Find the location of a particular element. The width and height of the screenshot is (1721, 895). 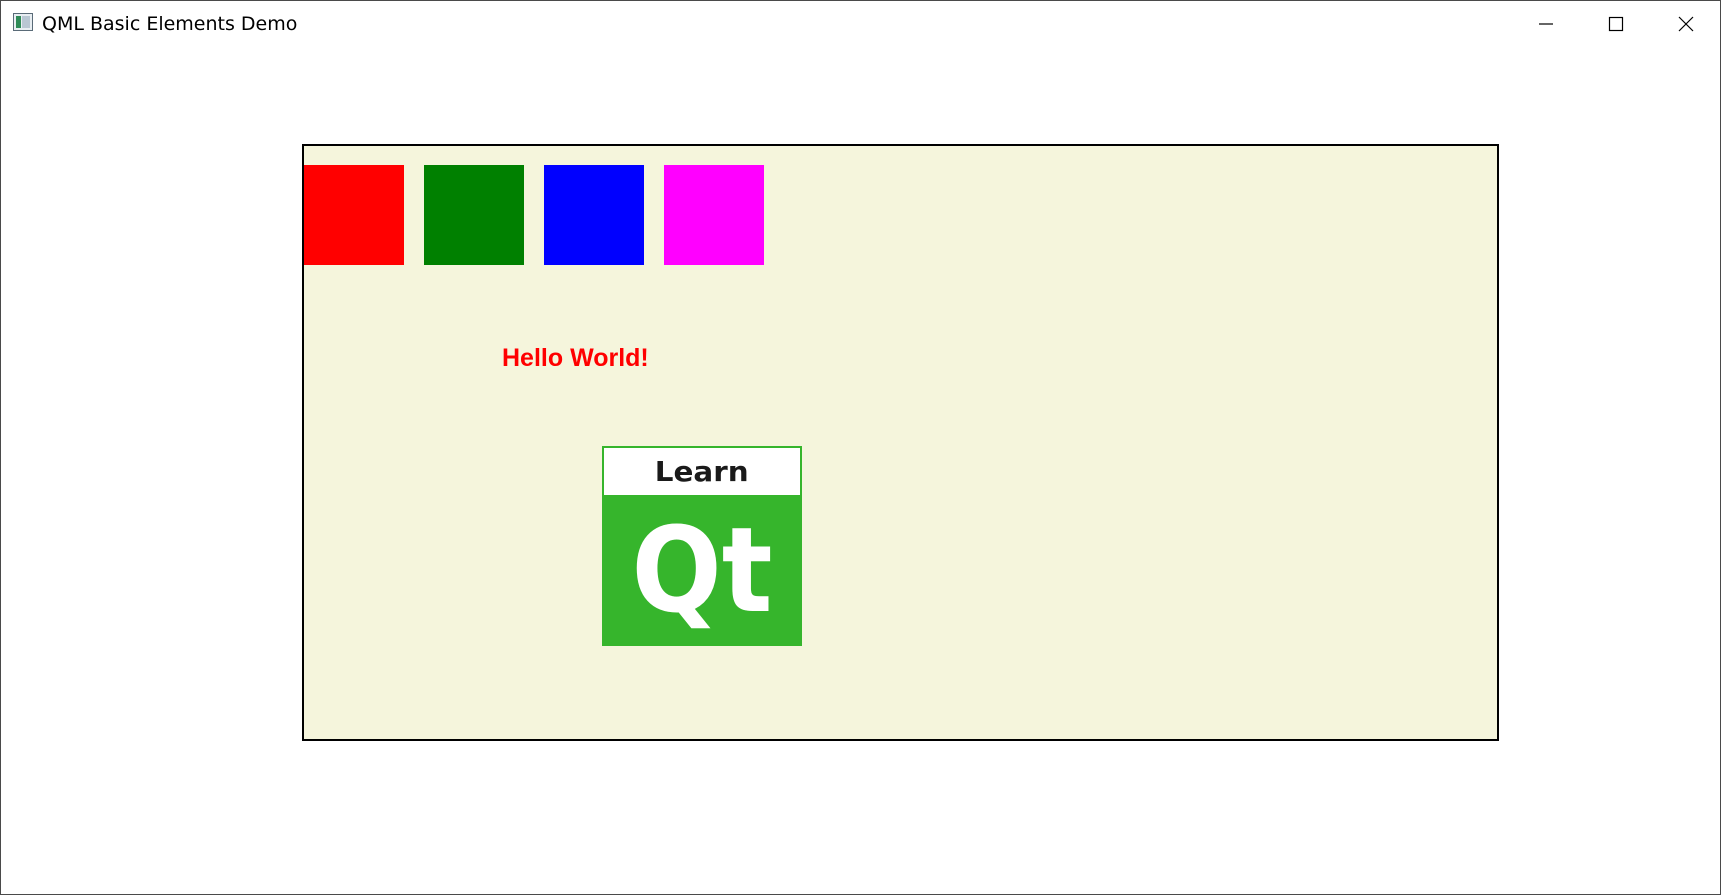

hello-world-text: Hello World! is located at coordinates (575, 358).